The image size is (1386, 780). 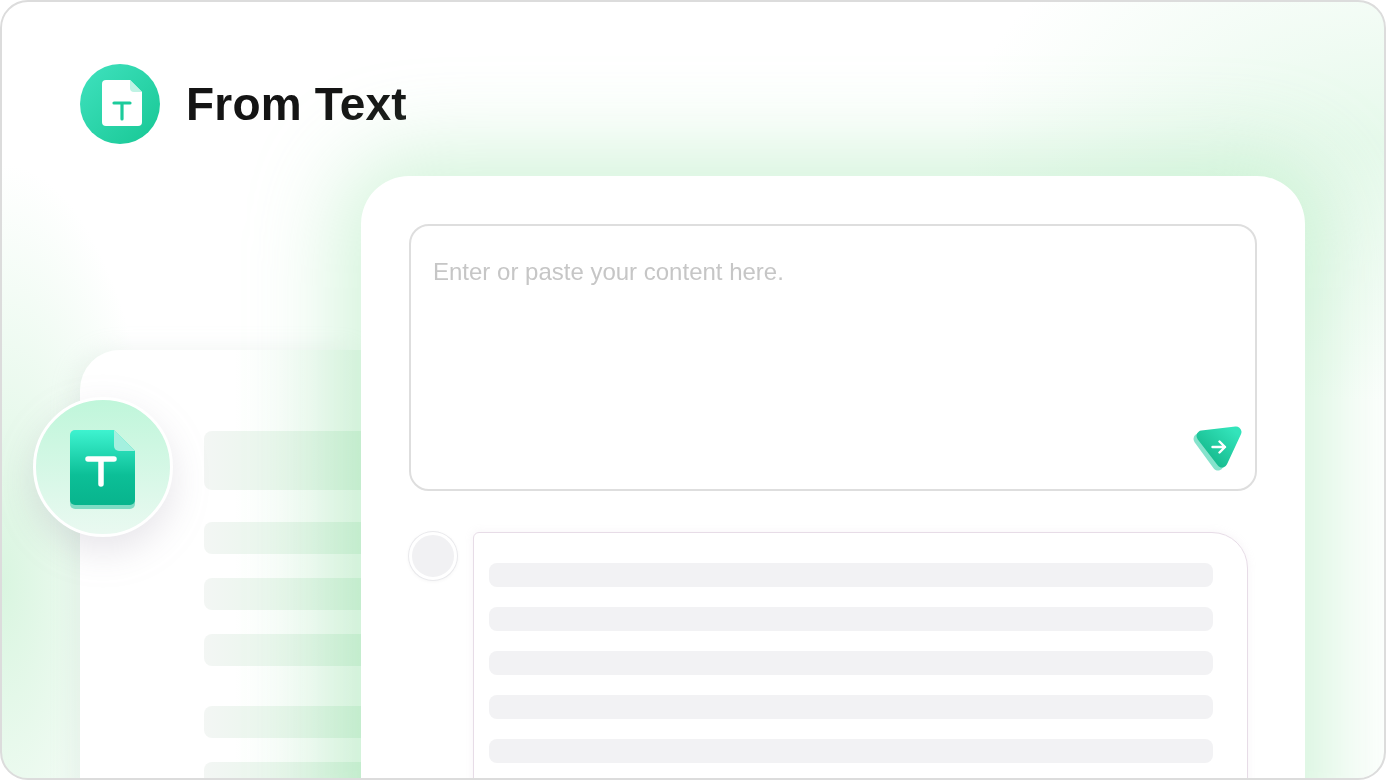 I want to click on text-document-icon, so click(x=120, y=104).